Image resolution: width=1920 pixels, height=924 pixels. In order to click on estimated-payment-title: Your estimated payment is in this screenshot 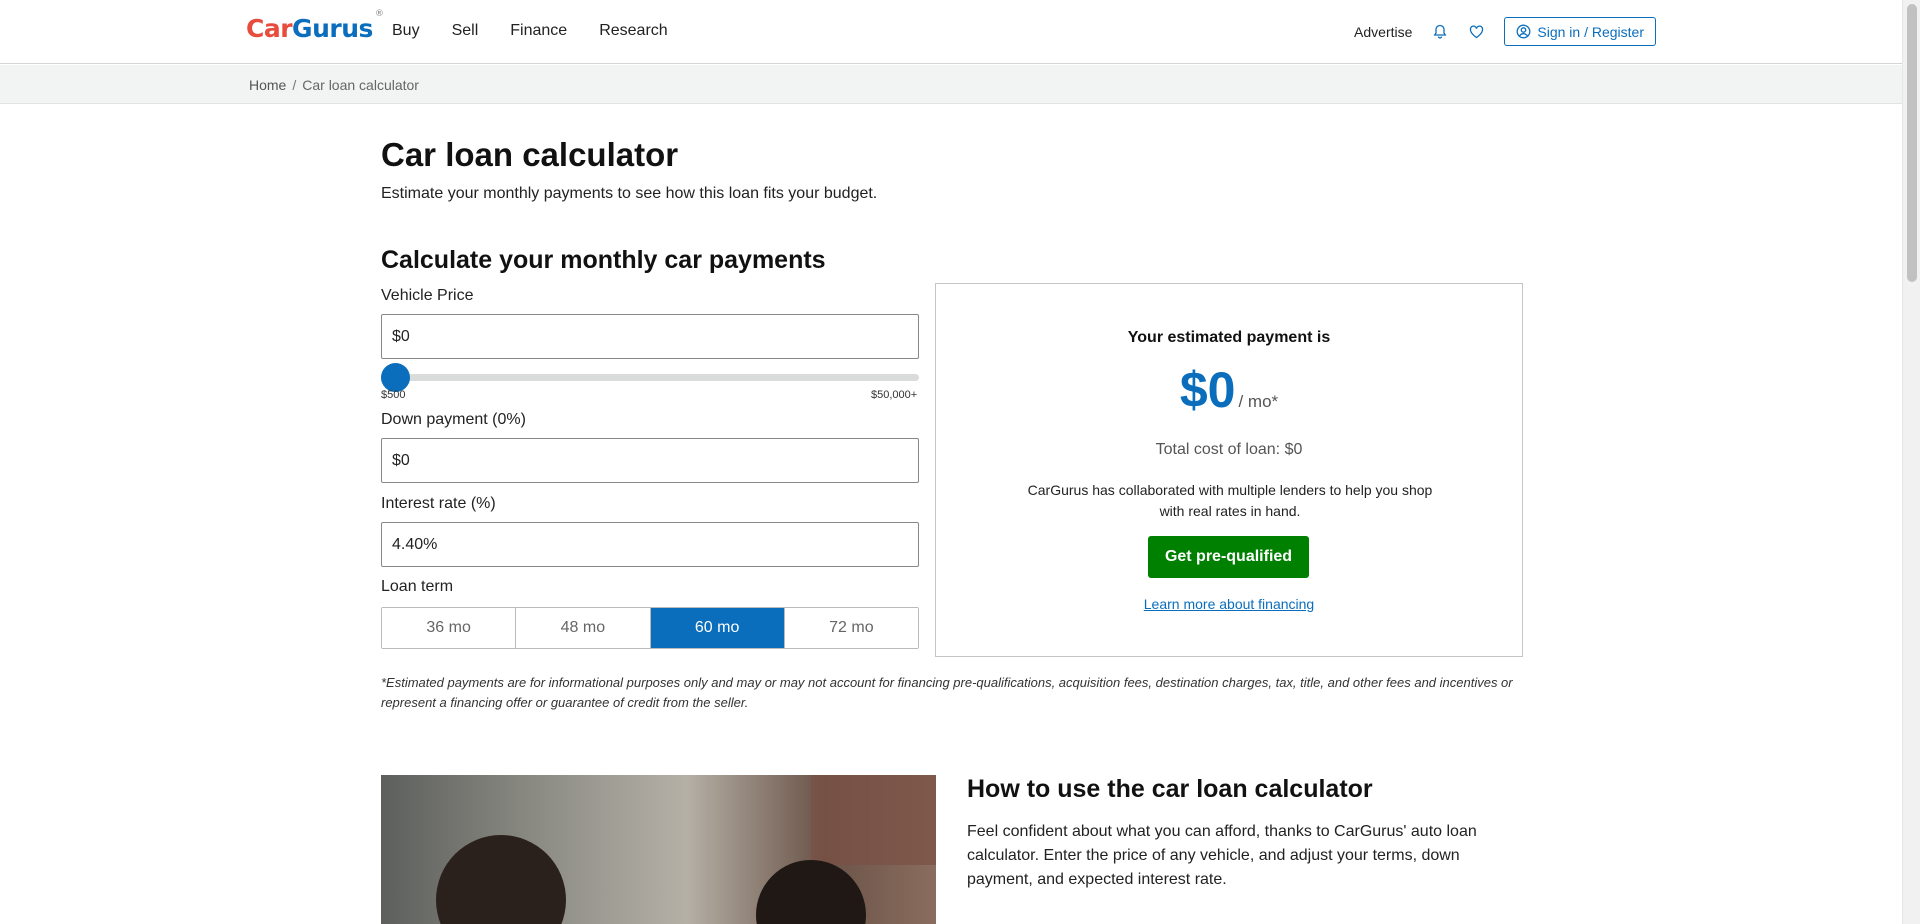, I will do `click(1229, 337)`.